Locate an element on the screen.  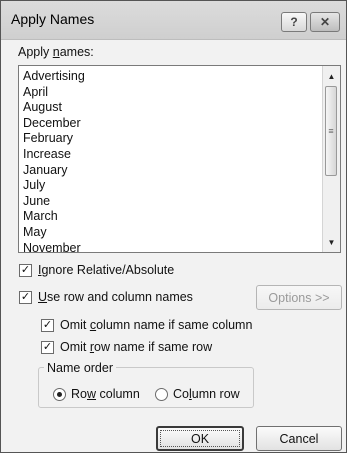
list-item: December is located at coordinates (172, 124).